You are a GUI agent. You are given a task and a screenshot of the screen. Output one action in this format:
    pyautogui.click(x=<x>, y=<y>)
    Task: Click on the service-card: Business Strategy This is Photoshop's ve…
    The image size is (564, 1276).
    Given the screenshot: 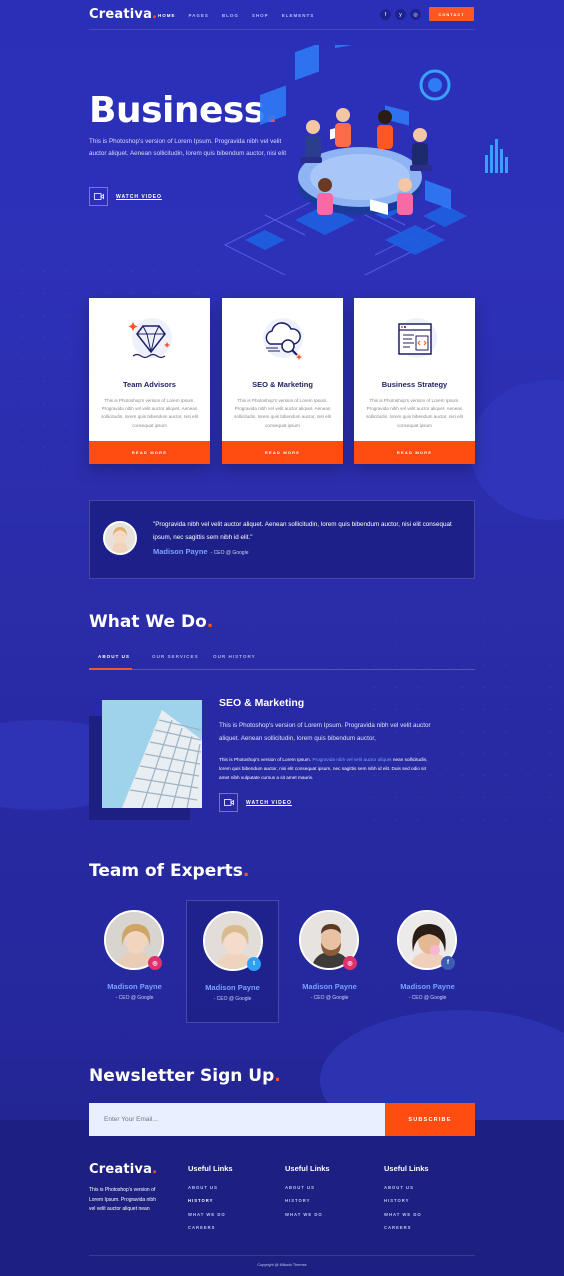 What is the action you would take?
    pyautogui.click(x=414, y=381)
    